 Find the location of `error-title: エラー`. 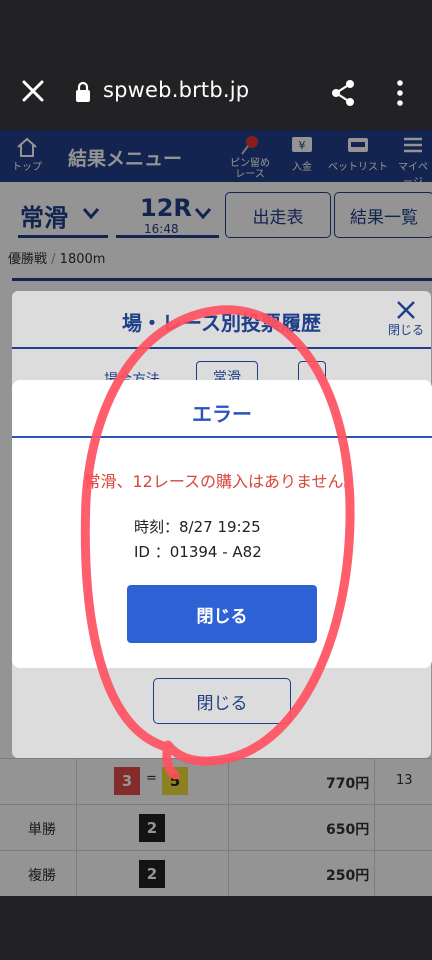

error-title: エラー is located at coordinates (222, 414).